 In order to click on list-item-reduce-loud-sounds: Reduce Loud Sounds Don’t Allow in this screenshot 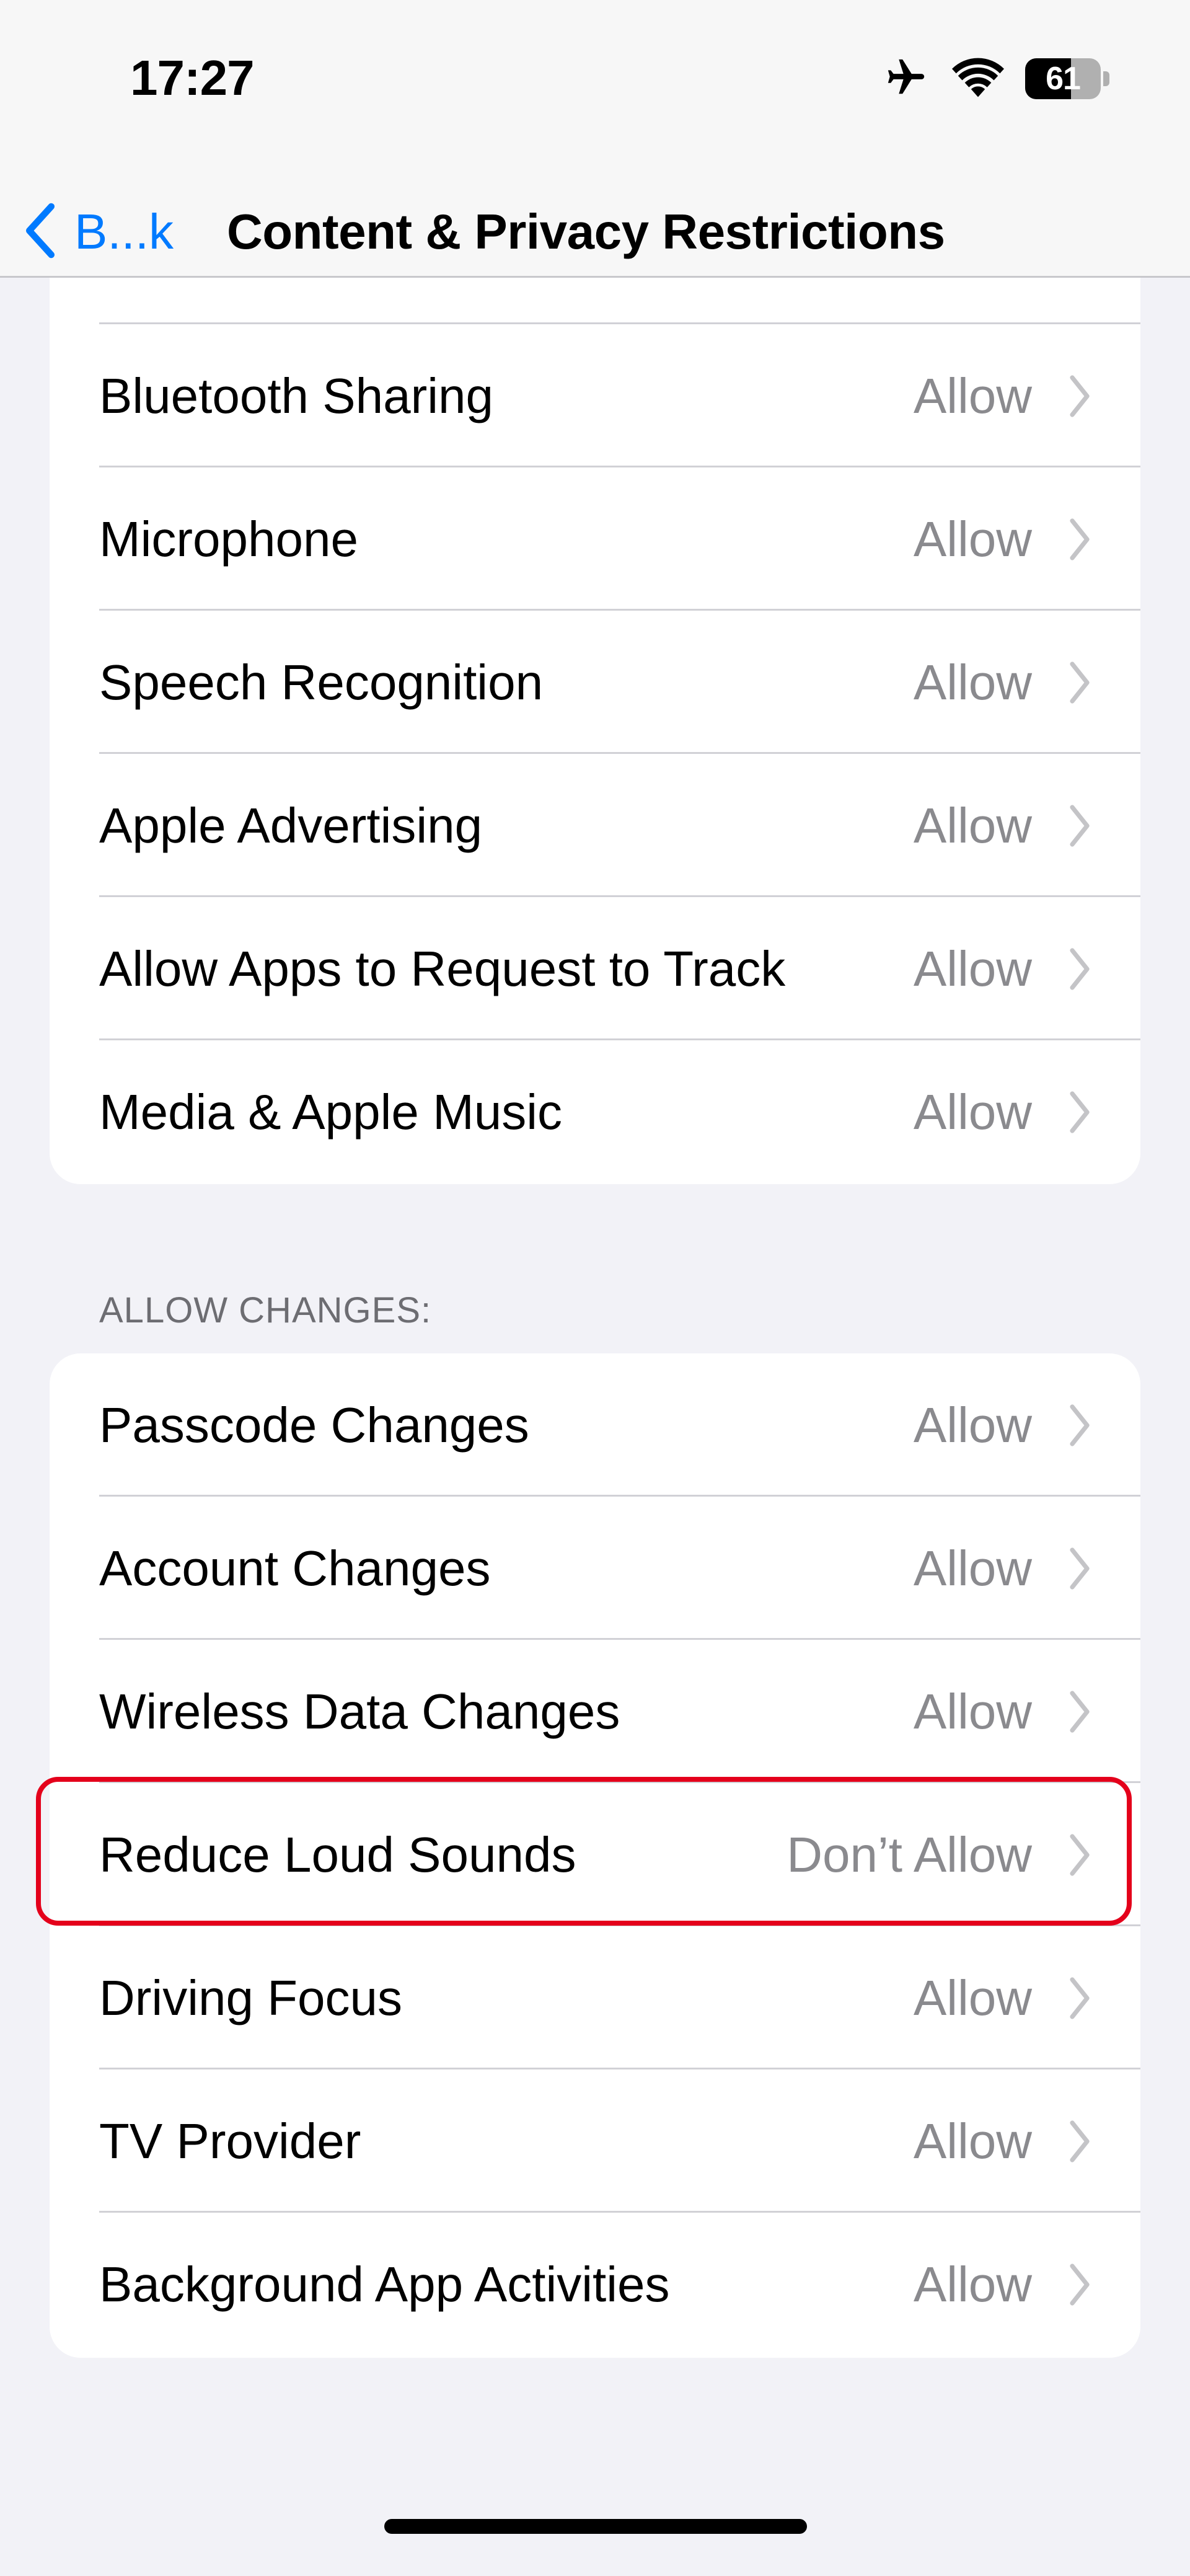, I will do `click(595, 1854)`.